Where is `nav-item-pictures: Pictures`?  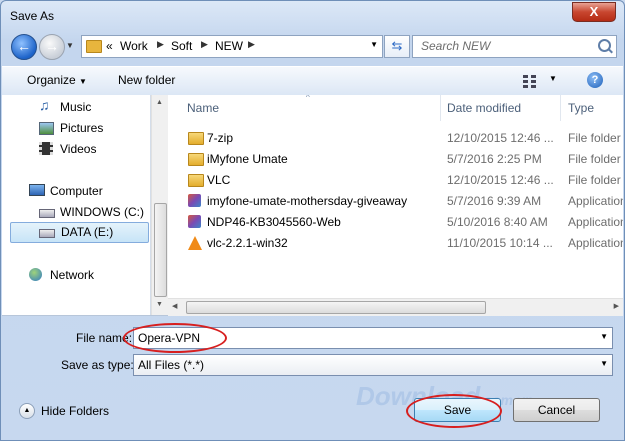 nav-item-pictures: Pictures is located at coordinates (91, 129).